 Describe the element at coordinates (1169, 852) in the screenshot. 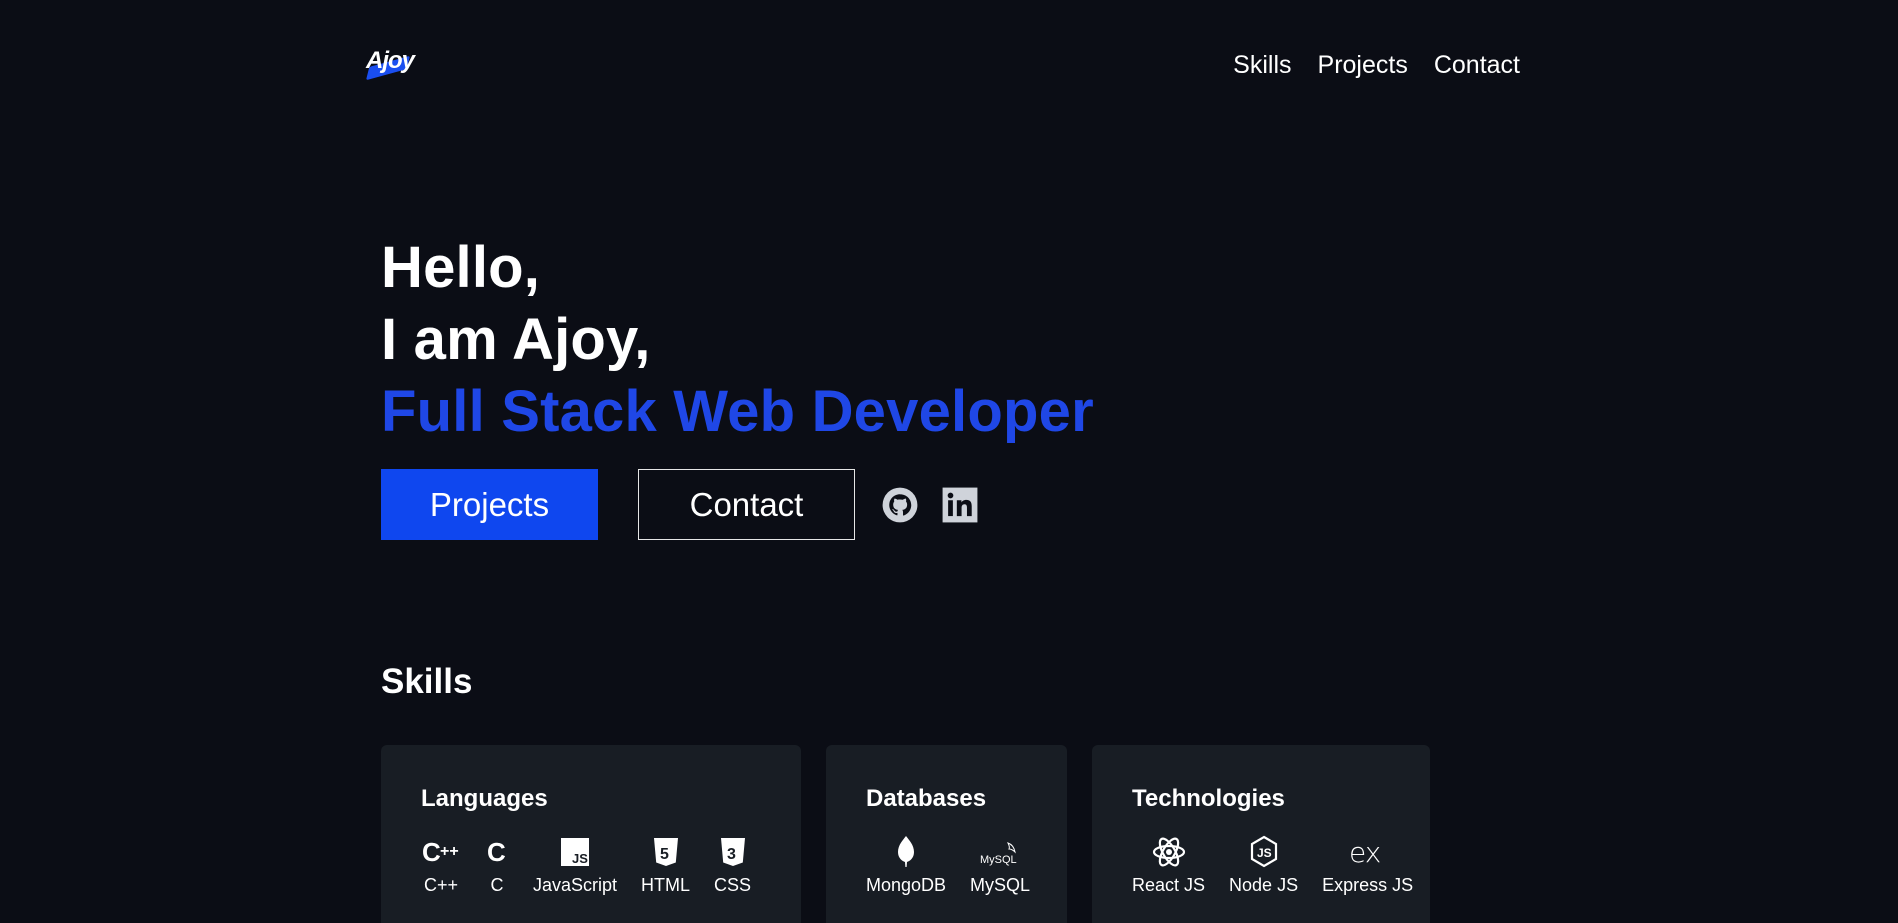

I see `react-icon` at that location.